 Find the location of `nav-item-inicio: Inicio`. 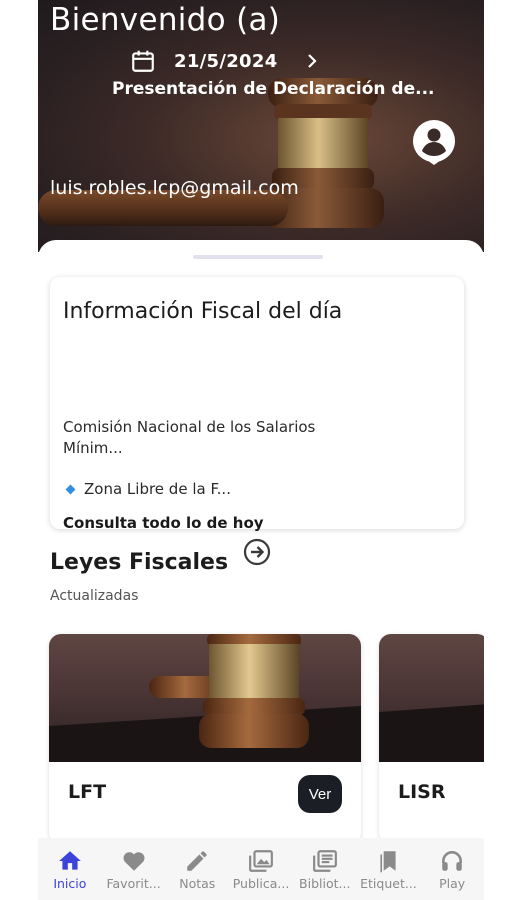

nav-item-inicio: Inicio is located at coordinates (70, 869).